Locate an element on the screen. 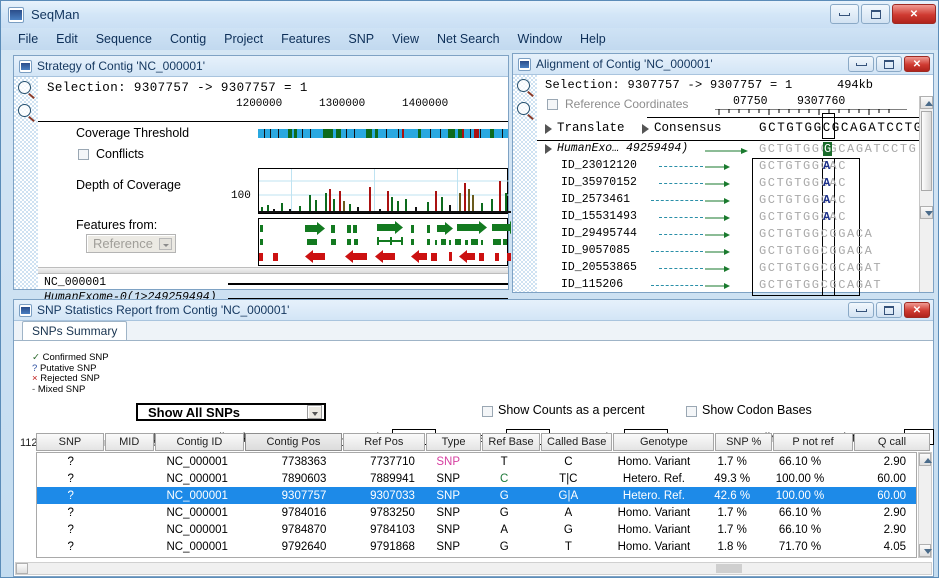 The width and height of the screenshot is (939, 578). main-window-buttons: ✕ is located at coordinates (883, 14).